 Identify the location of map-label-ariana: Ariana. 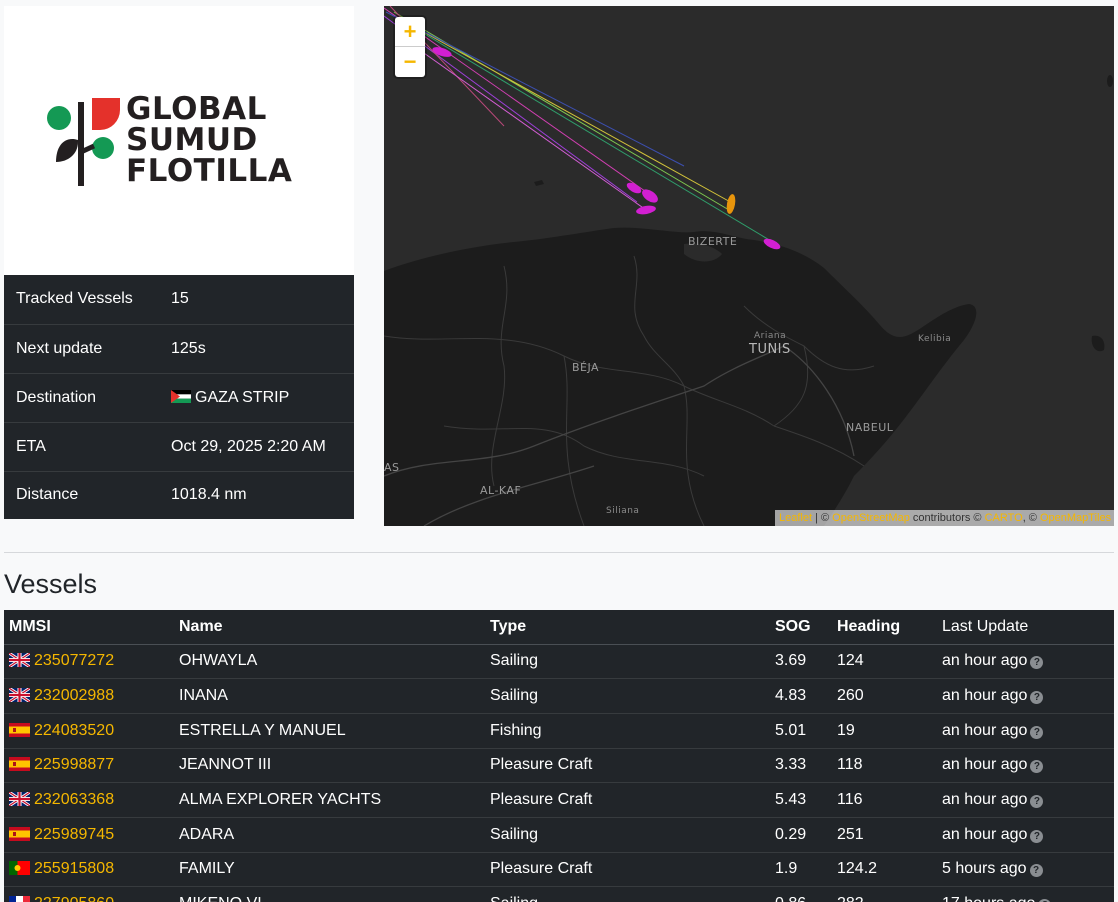
(770, 336).